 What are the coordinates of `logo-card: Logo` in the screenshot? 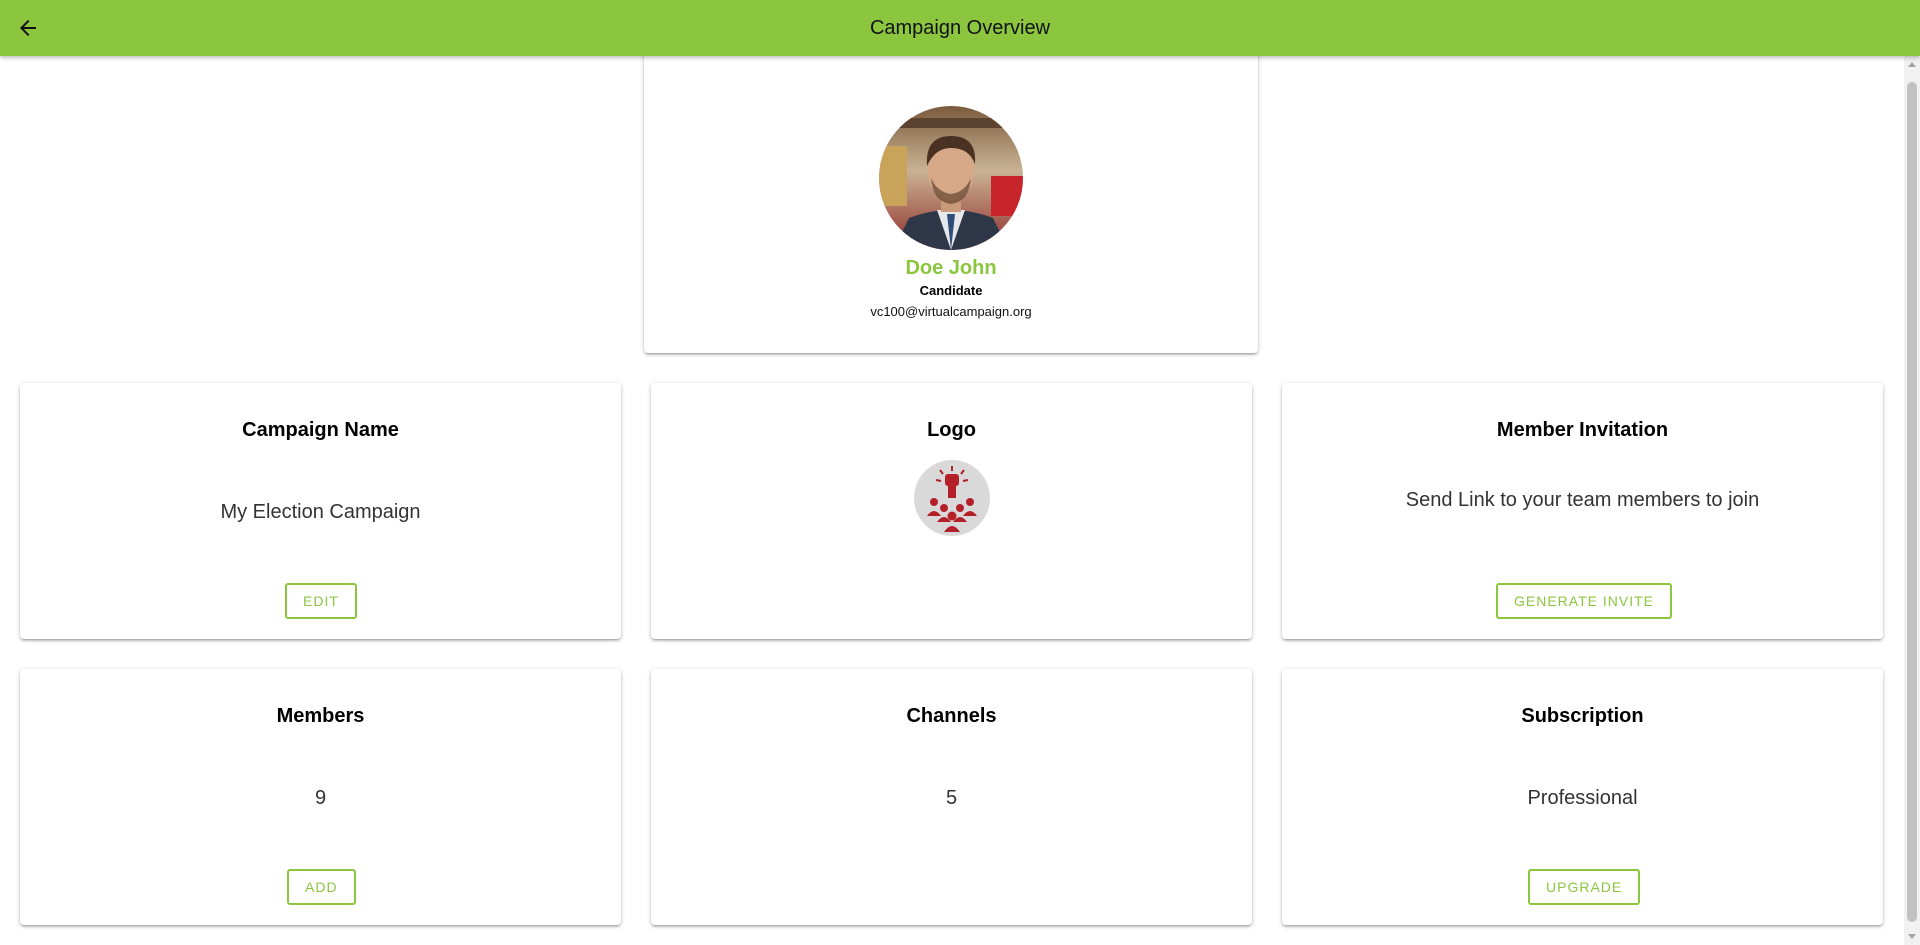 It's located at (951, 511).